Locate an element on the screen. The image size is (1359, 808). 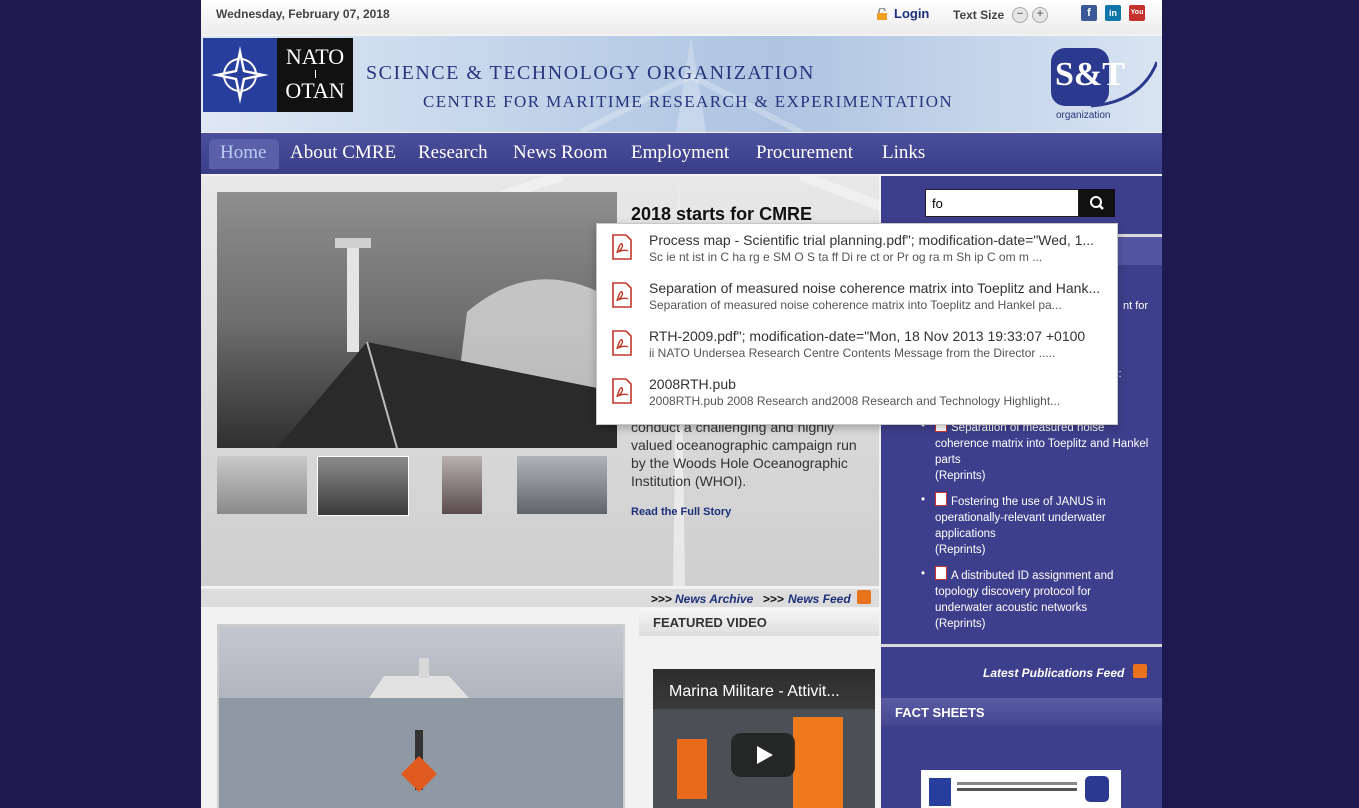
st-label: organization is located at coordinates (1083, 115).